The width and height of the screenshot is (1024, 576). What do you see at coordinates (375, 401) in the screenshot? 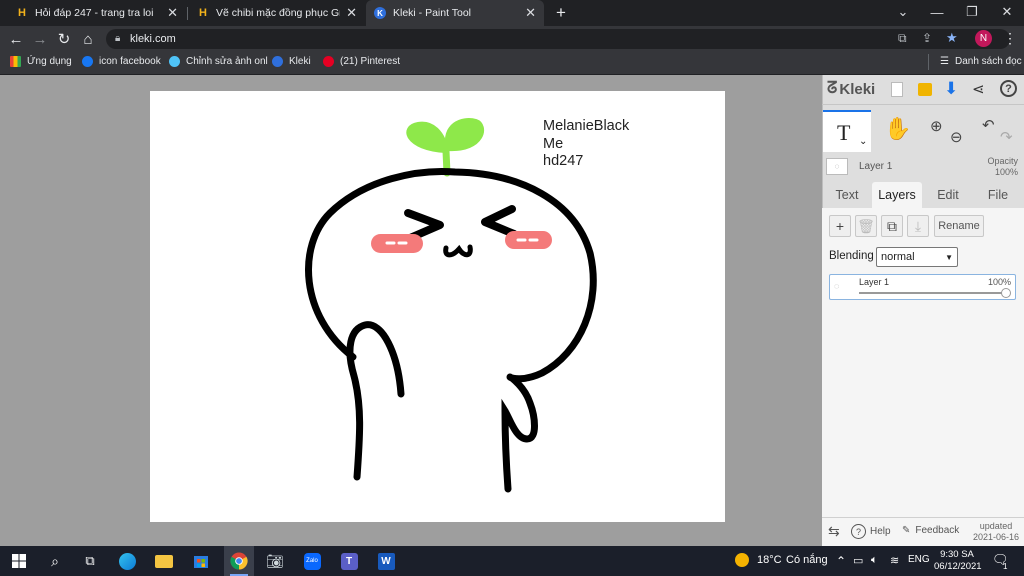
I see `left-arm-line` at bounding box center [375, 401].